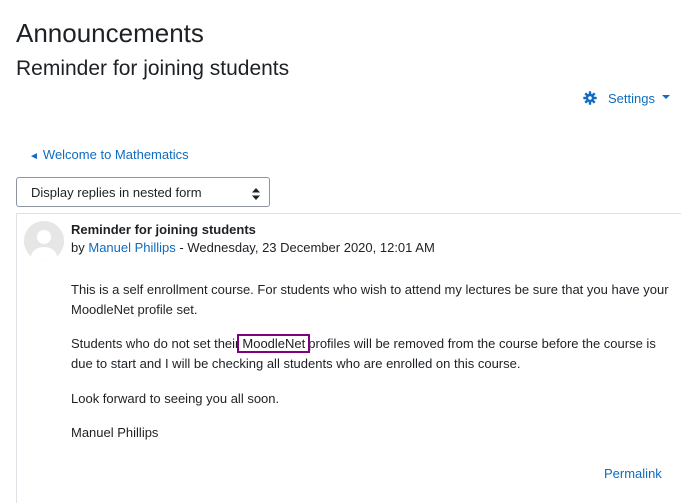 This screenshot has height=503, width=681. What do you see at coordinates (34, 156) in the screenshot?
I see `left-arrow-icon: ◄` at bounding box center [34, 156].